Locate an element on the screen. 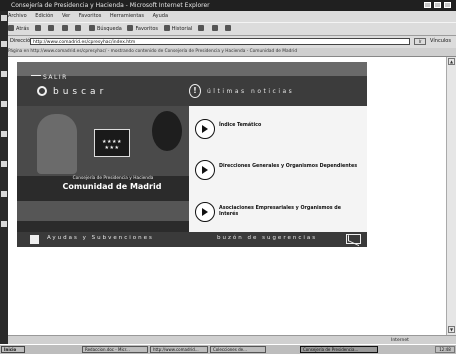 The height and width of the screenshot is (354, 456). go-button: Ir is located at coordinates (420, 41).